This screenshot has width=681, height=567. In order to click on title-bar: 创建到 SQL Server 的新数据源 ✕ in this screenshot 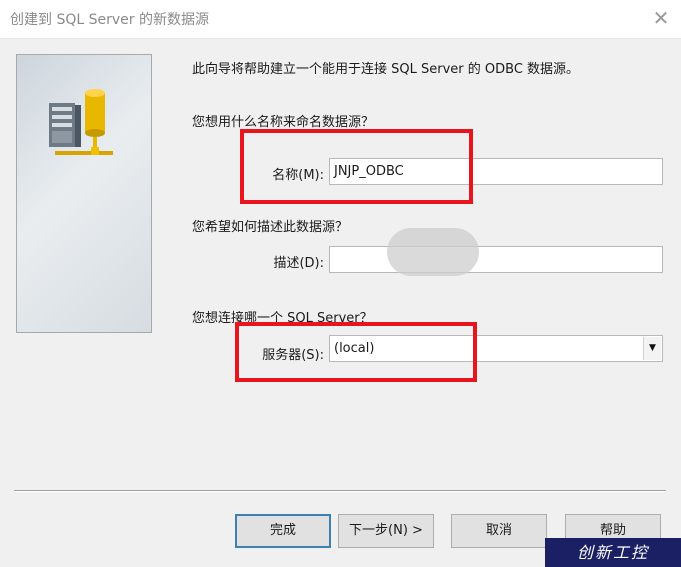, I will do `click(340, 19)`.